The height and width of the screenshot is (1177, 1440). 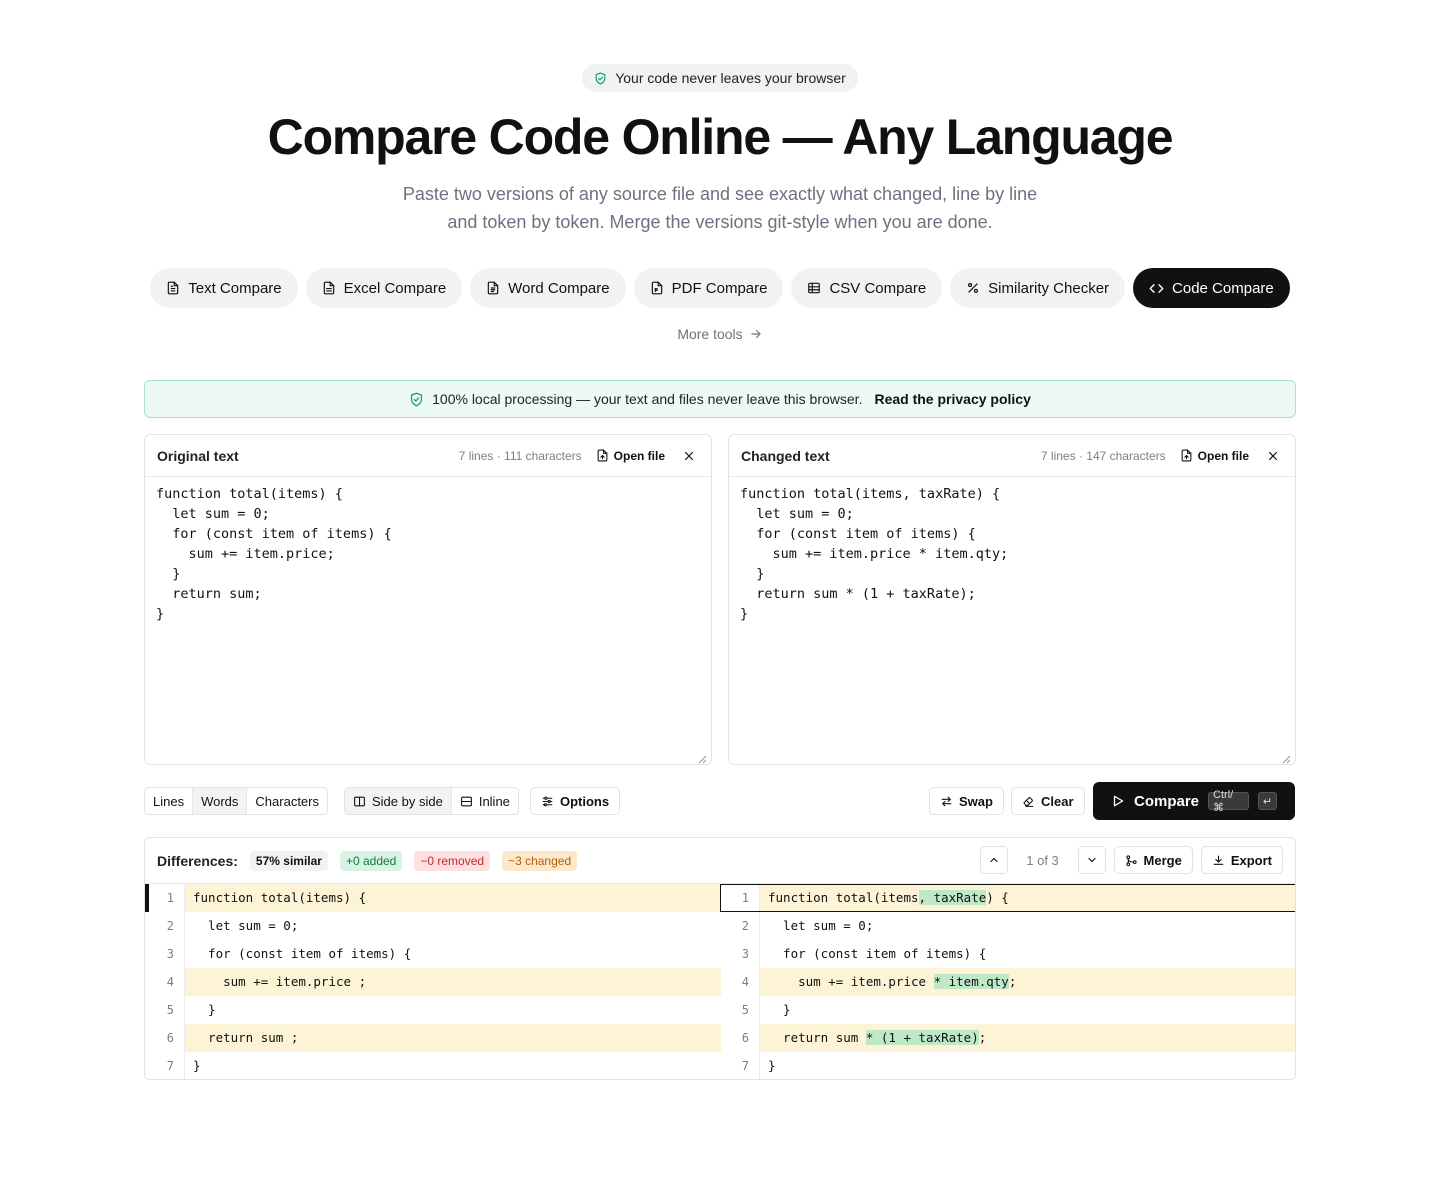 What do you see at coordinates (657, 288) in the screenshot?
I see `file-pdf-icon` at bounding box center [657, 288].